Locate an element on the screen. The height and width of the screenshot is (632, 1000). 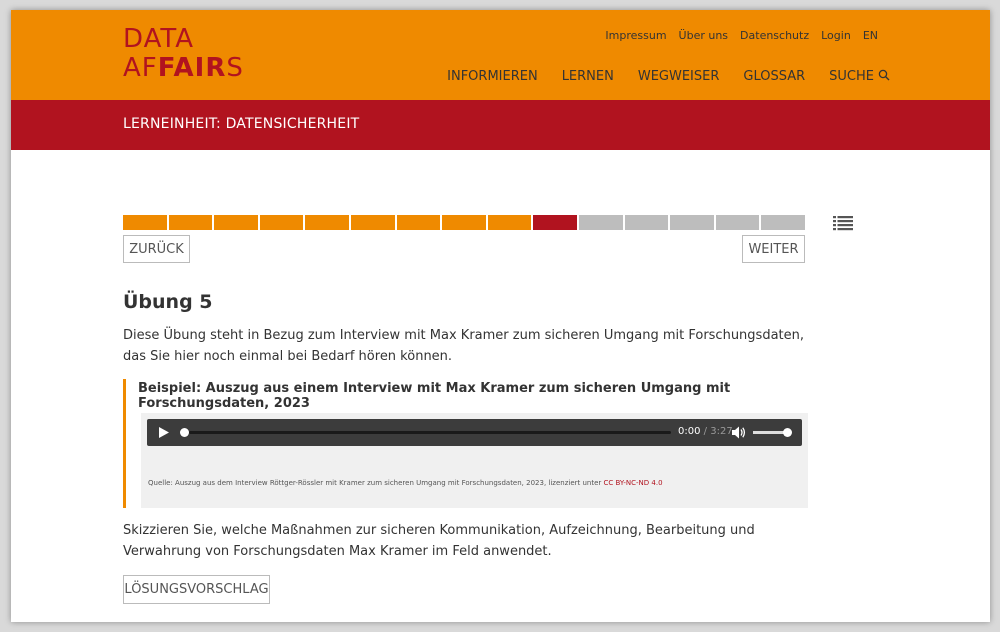
solution-button: LÖSUNGSVORSCHLAG is located at coordinates (196, 589).